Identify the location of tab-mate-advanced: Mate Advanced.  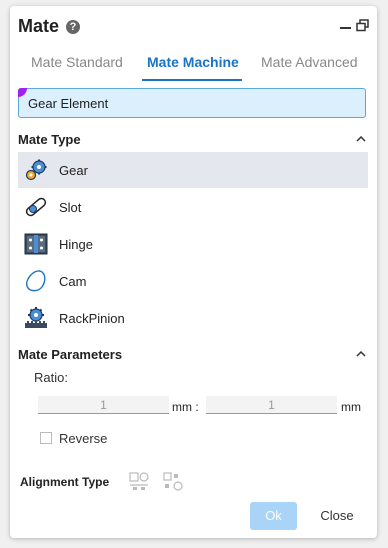
(309, 62).